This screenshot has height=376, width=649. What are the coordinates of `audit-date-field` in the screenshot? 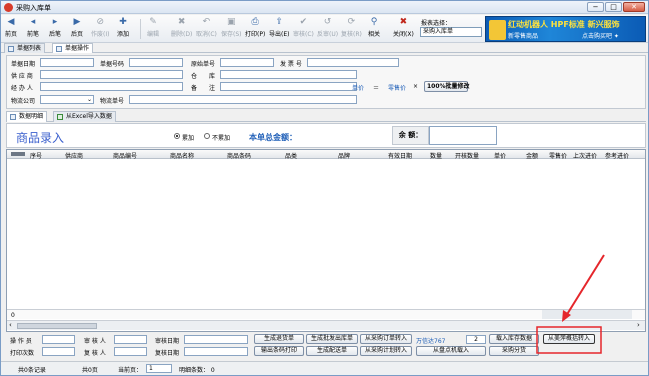 It's located at (216, 339).